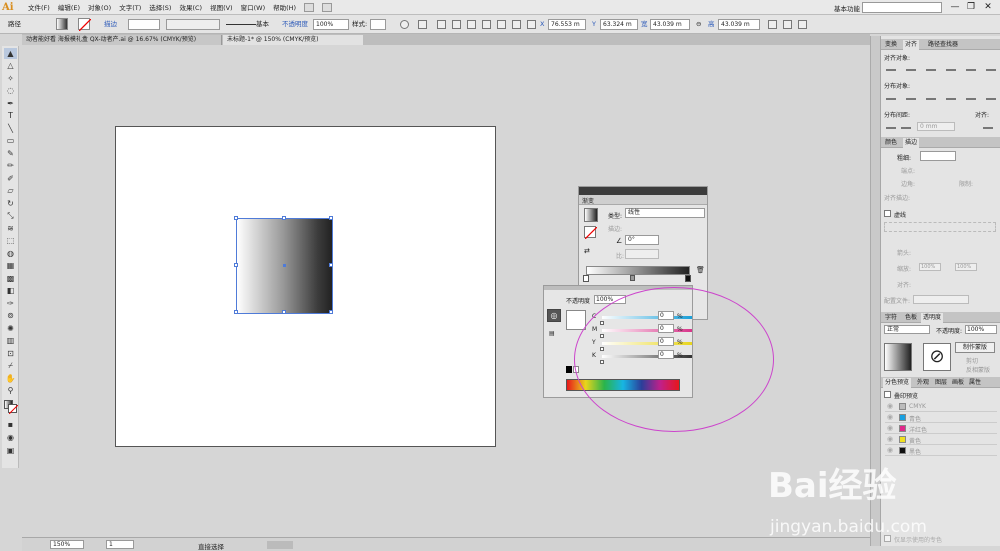  I want to click on transform-options-icon, so click(772, 24).